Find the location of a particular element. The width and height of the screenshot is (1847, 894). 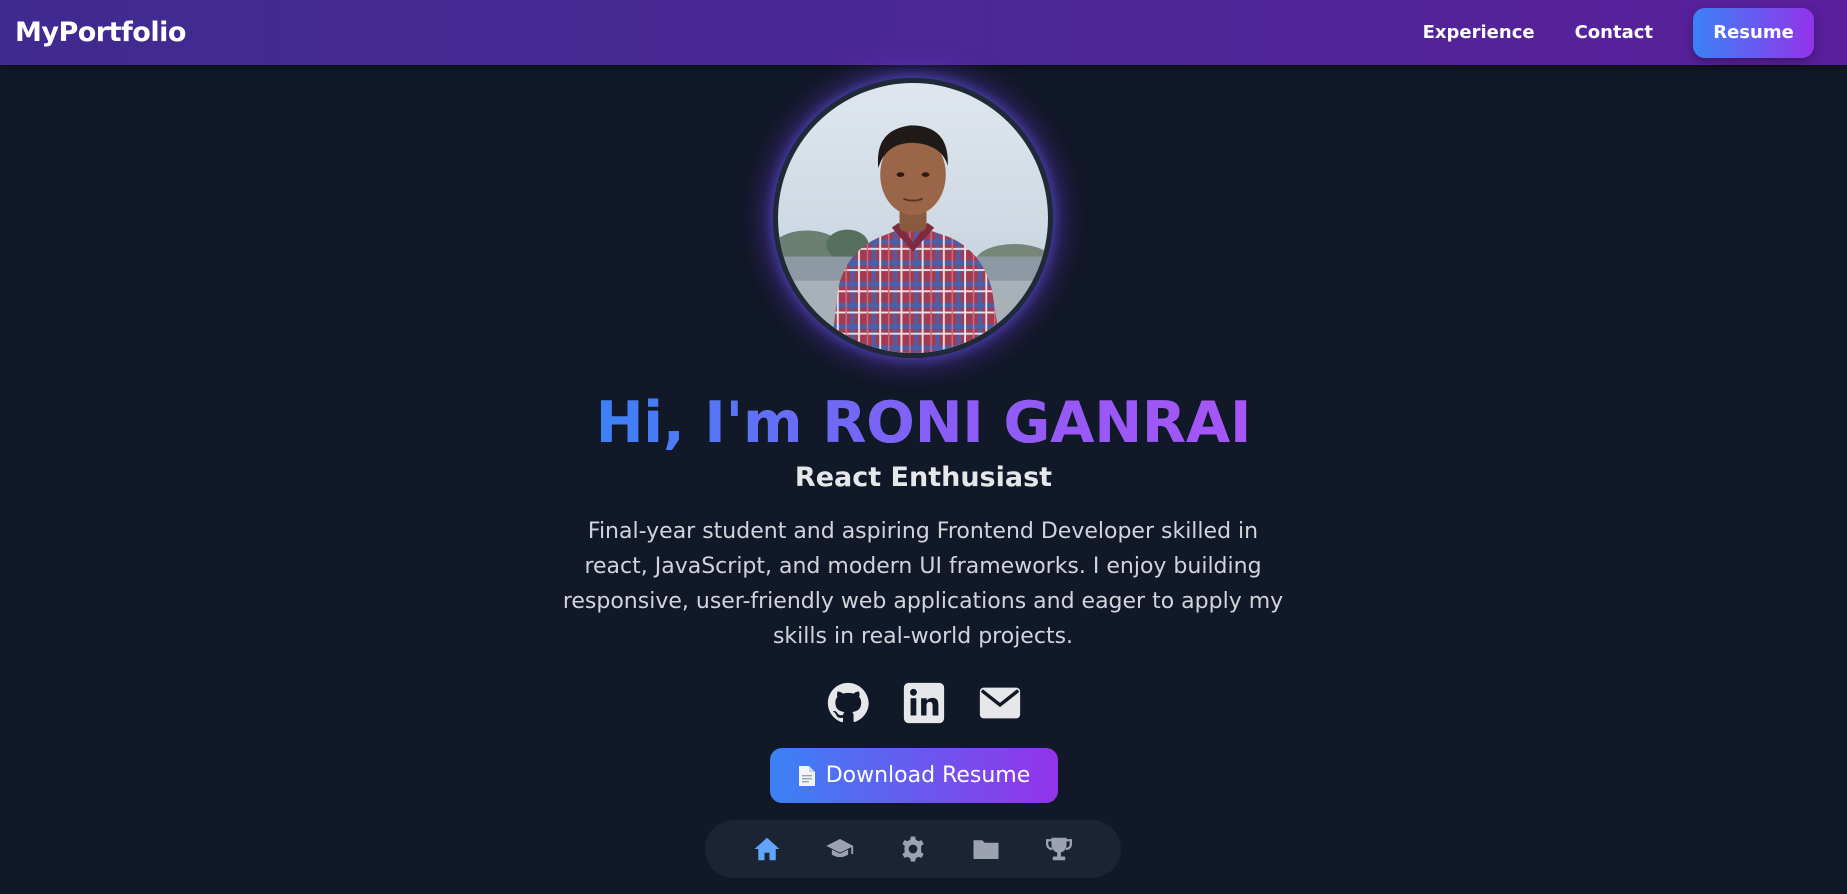

brand-logo: MyPortfolio is located at coordinates (100, 32).